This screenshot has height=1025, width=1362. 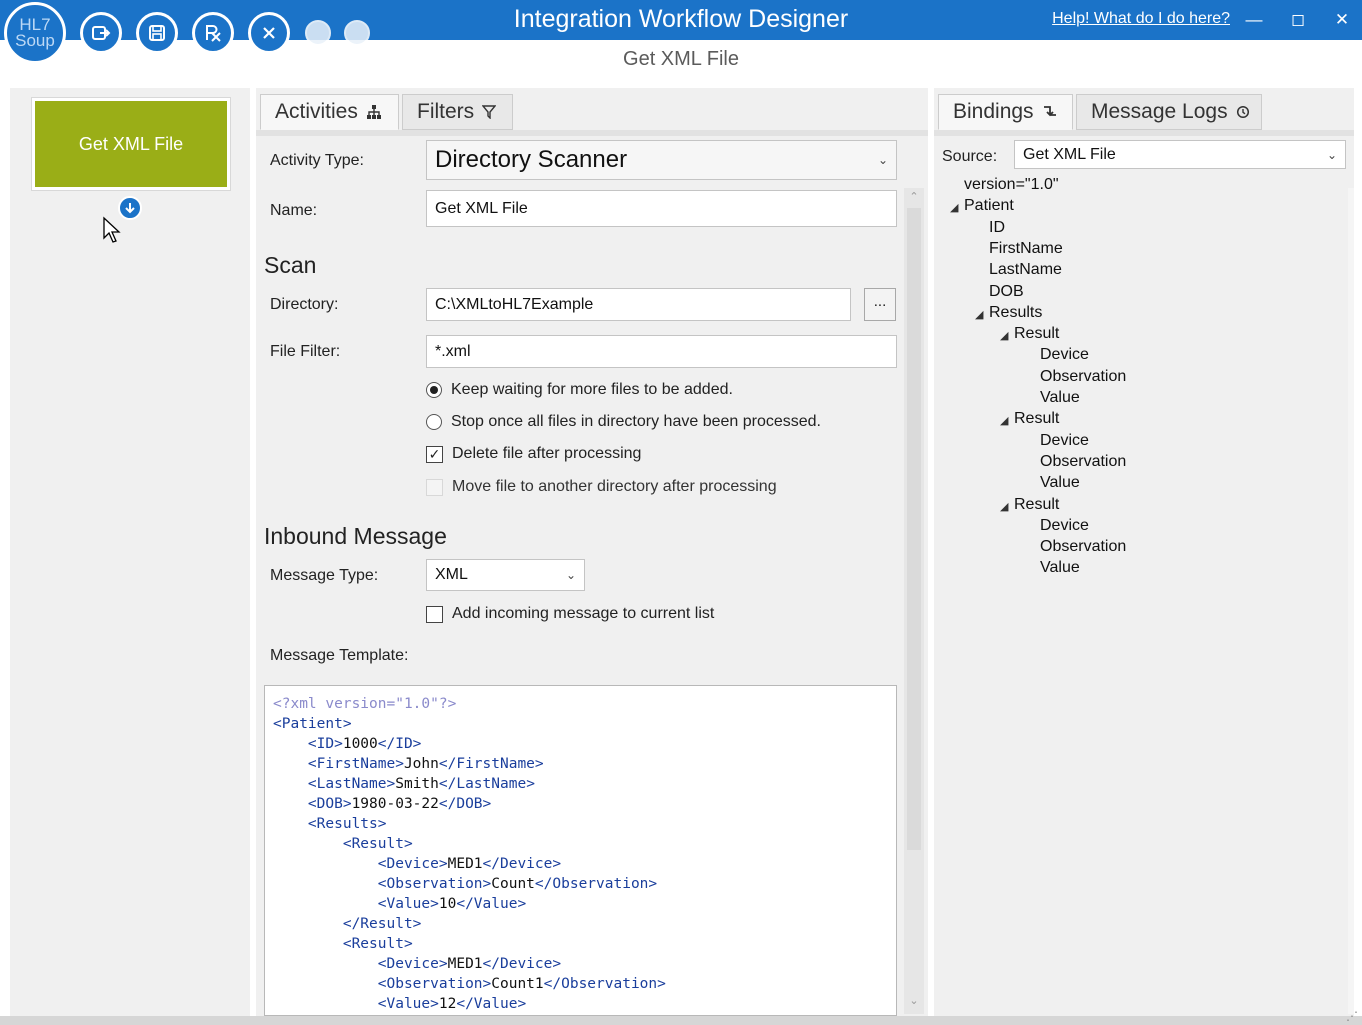 I want to click on tab-filters: Filters, so click(x=457, y=112).